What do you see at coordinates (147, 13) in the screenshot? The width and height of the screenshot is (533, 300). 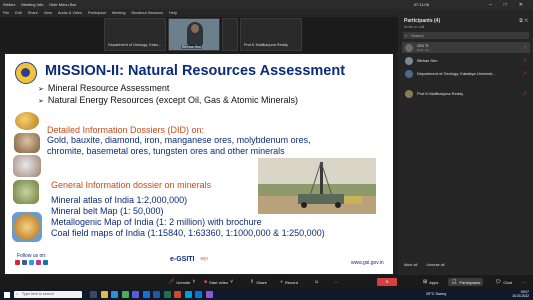 I see `menu-breakout-sessions: Breakout Sessions` at bounding box center [147, 13].